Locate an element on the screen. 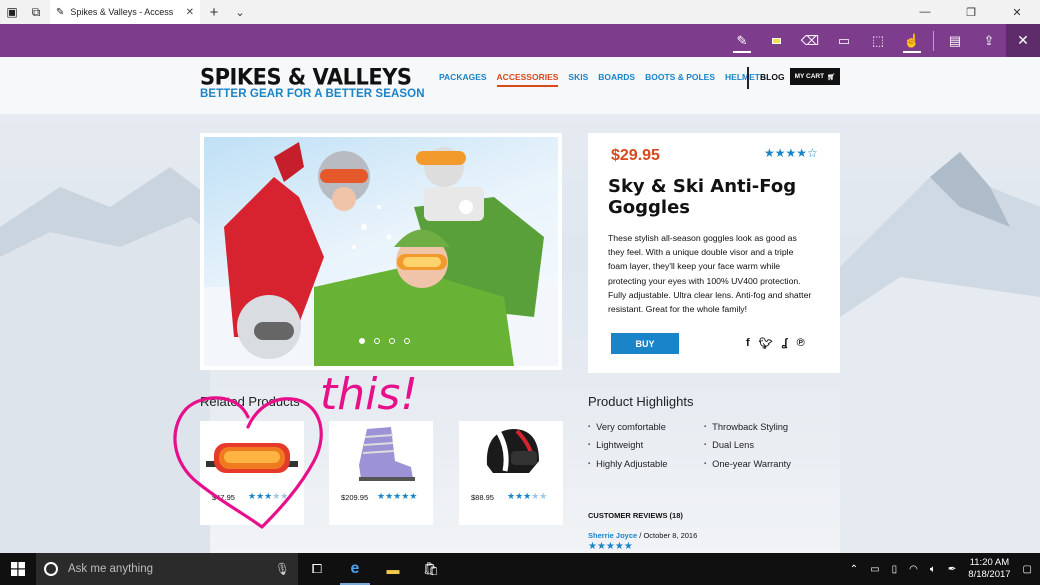  search-placeholder: Ask me anything is located at coordinates (111, 569).